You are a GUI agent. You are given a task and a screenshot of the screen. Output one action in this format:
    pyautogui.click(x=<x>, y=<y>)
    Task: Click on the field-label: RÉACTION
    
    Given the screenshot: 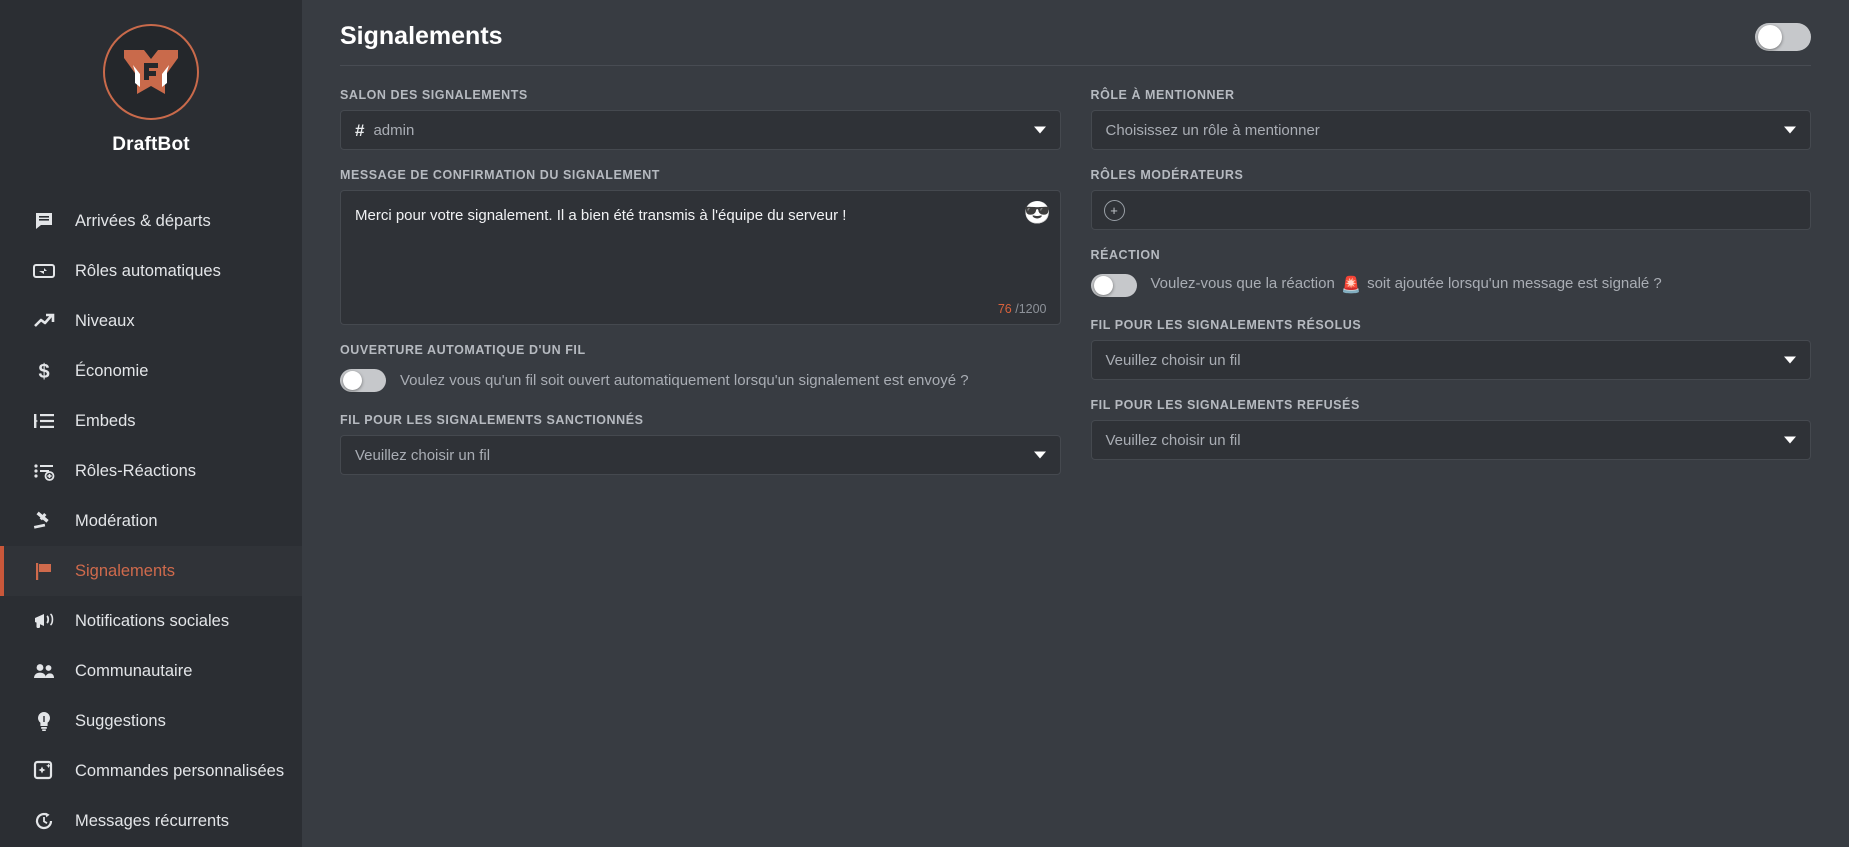 What is the action you would take?
    pyautogui.click(x=1125, y=255)
    